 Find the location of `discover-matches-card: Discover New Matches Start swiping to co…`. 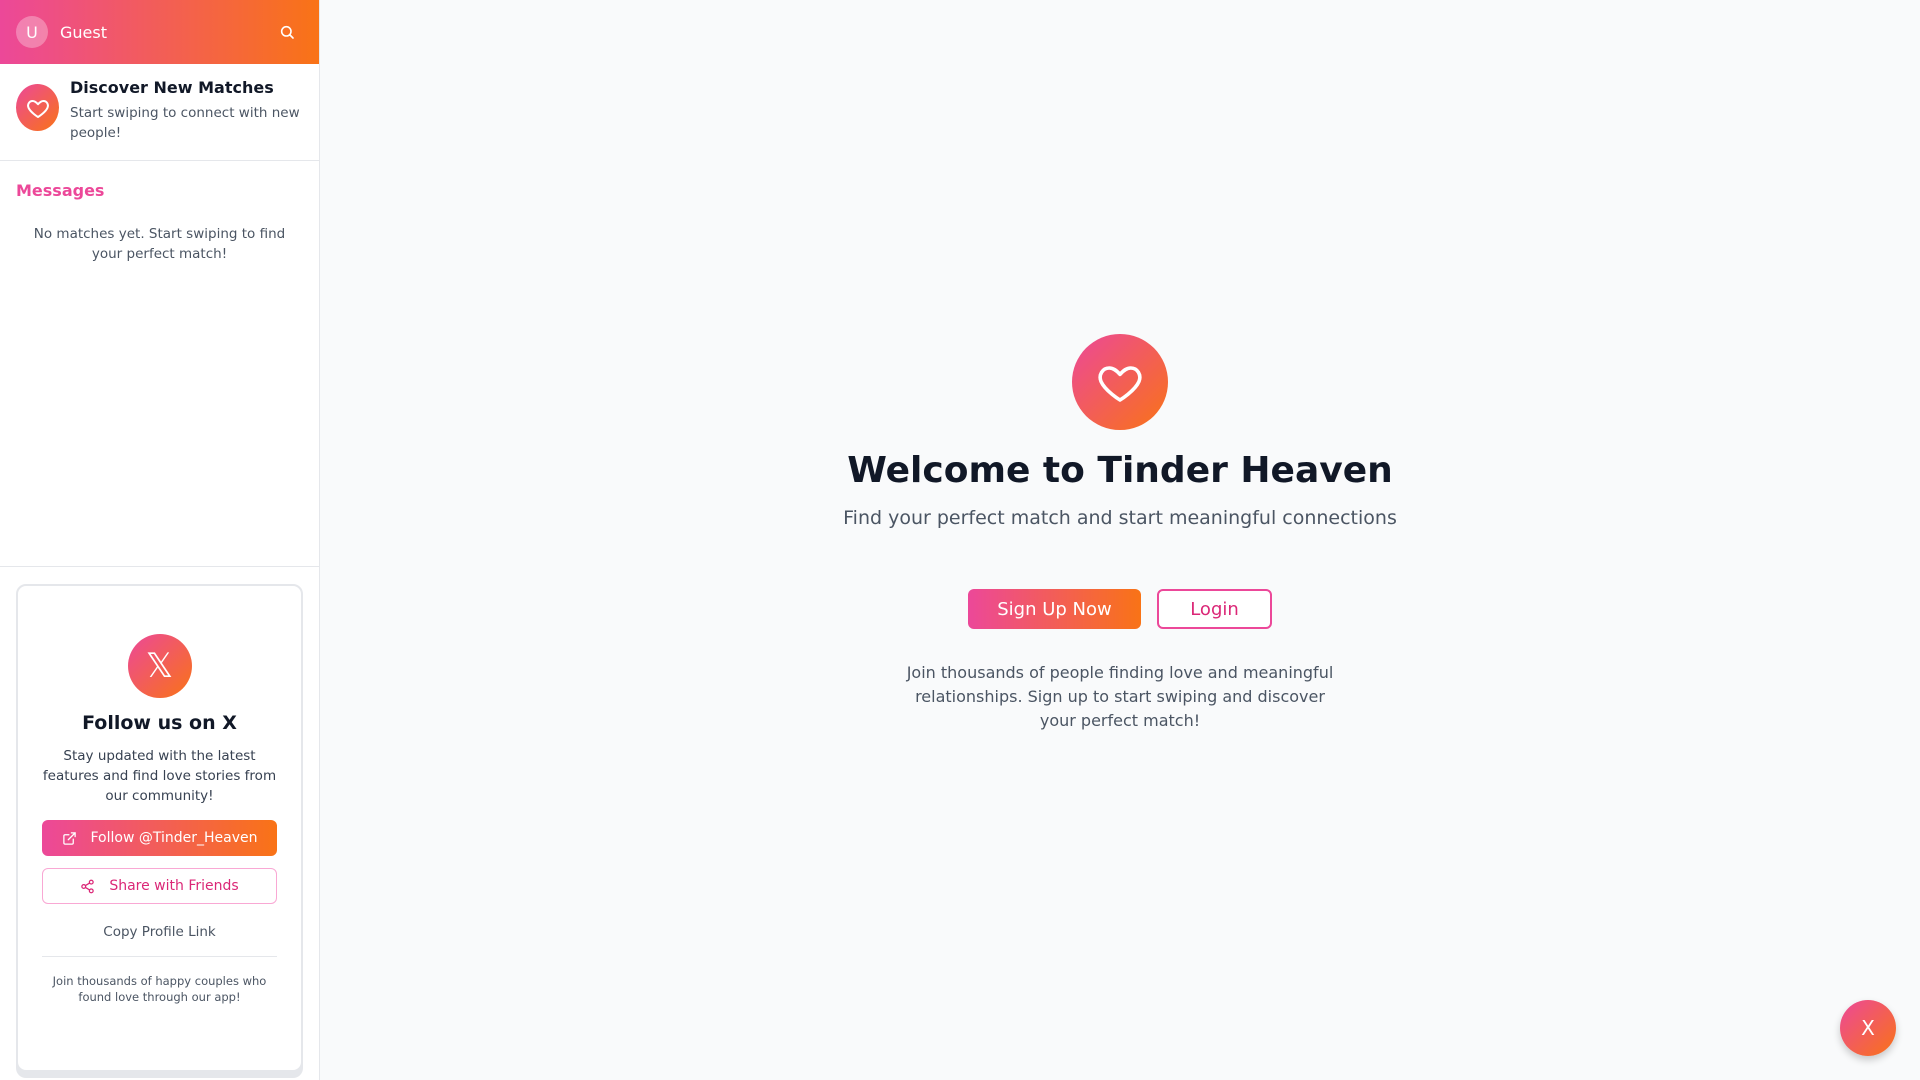

discover-matches-card: Discover New Matches Start swiping to co… is located at coordinates (159, 112).